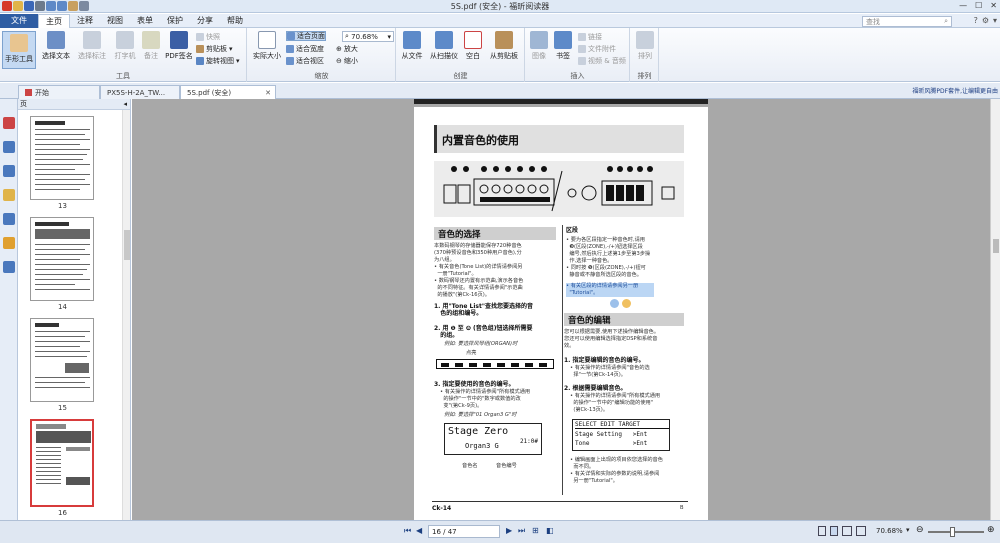 The width and height of the screenshot is (1000, 543). I want to click on signatures-panel-icon, so click(9, 267).